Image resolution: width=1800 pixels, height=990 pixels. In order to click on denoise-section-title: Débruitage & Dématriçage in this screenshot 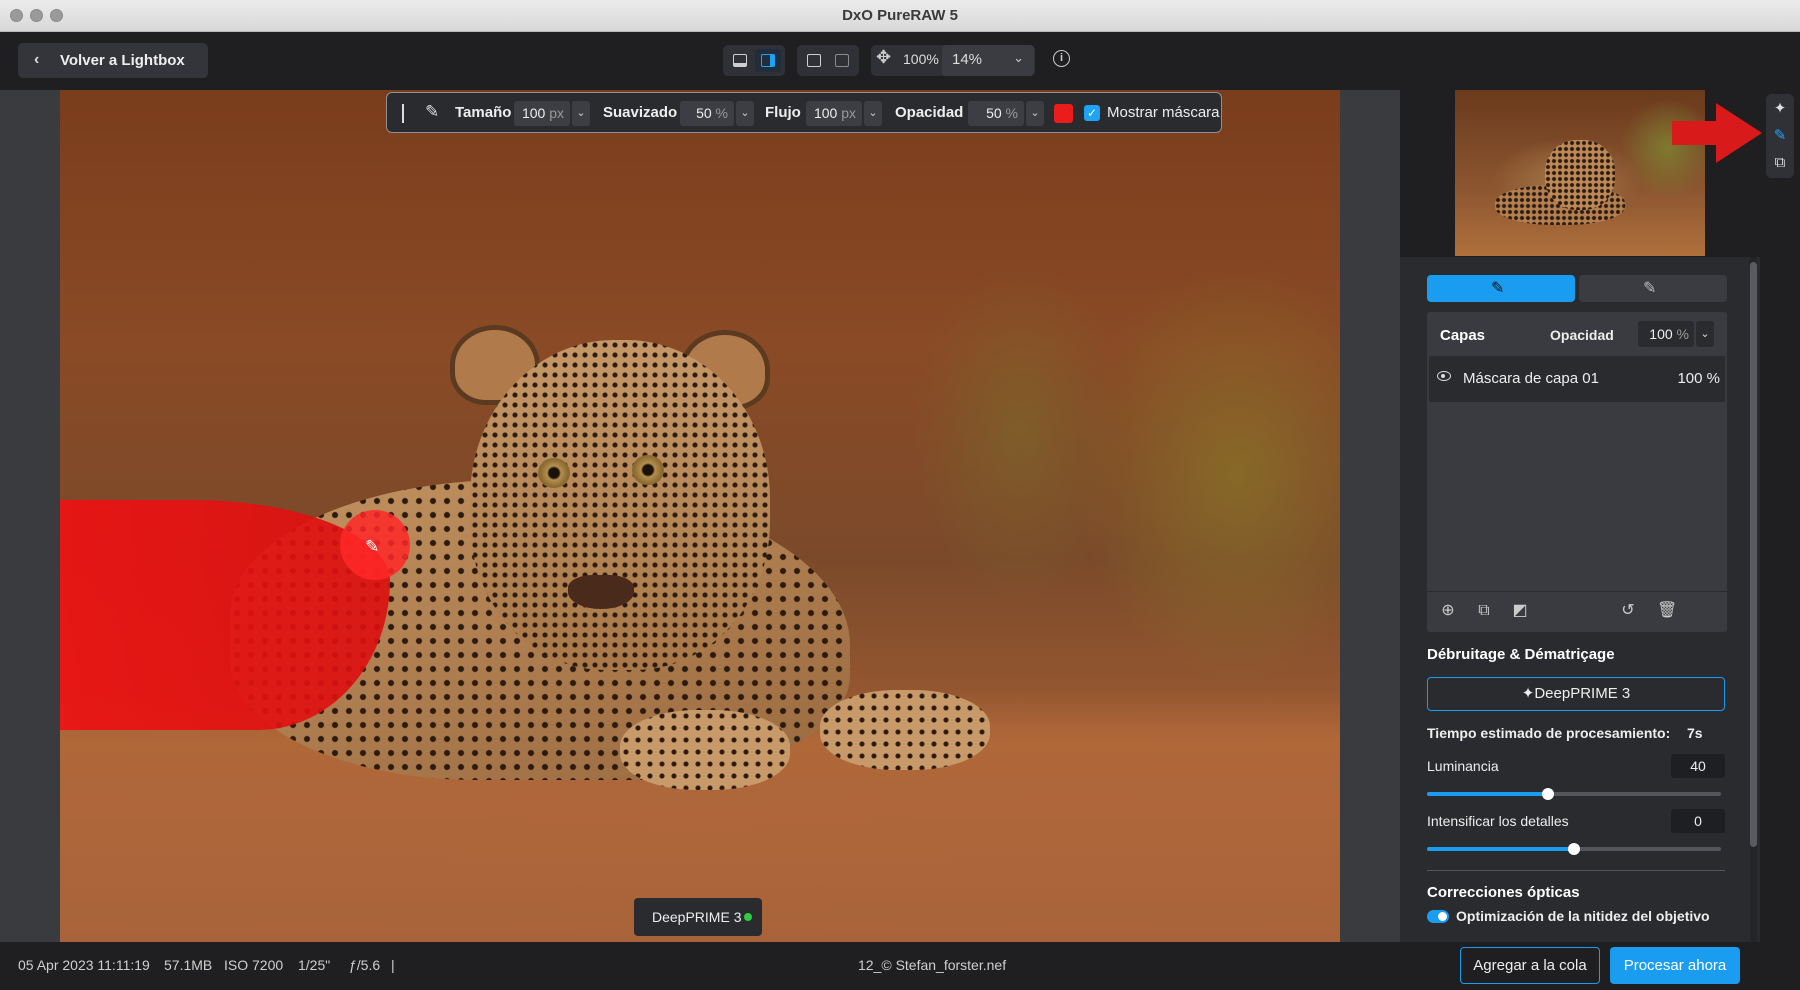, I will do `click(1521, 654)`.